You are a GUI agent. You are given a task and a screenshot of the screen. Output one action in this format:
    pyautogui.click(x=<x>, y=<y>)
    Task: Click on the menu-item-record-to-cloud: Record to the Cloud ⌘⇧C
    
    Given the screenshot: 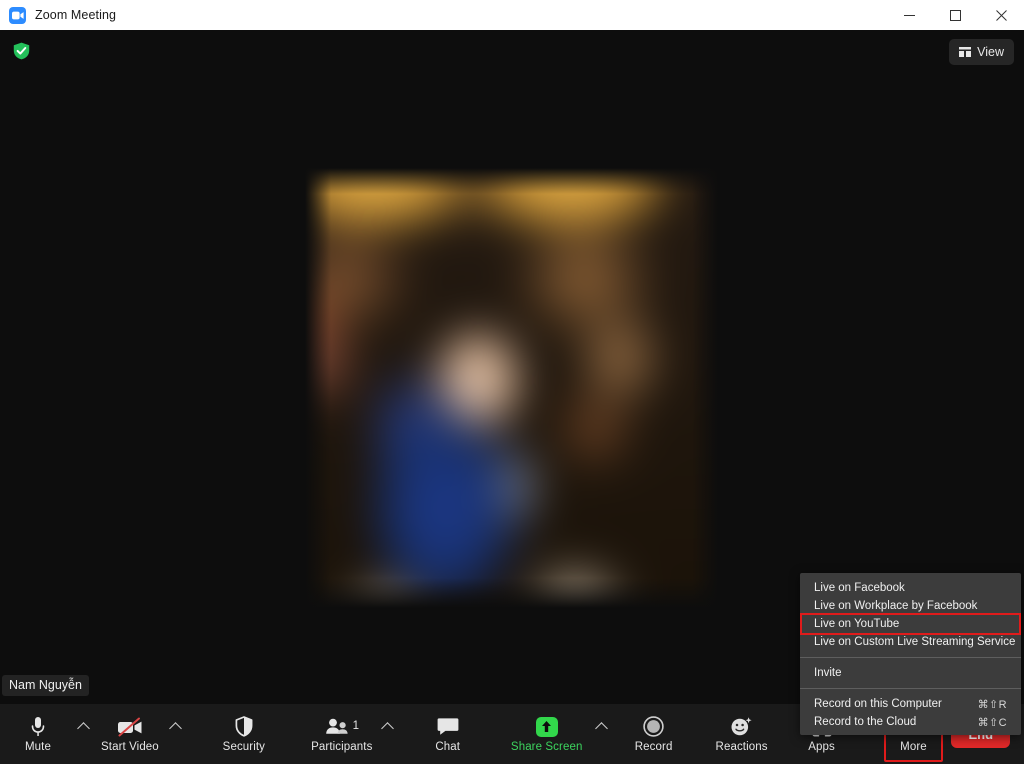 What is the action you would take?
    pyautogui.click(x=910, y=722)
    